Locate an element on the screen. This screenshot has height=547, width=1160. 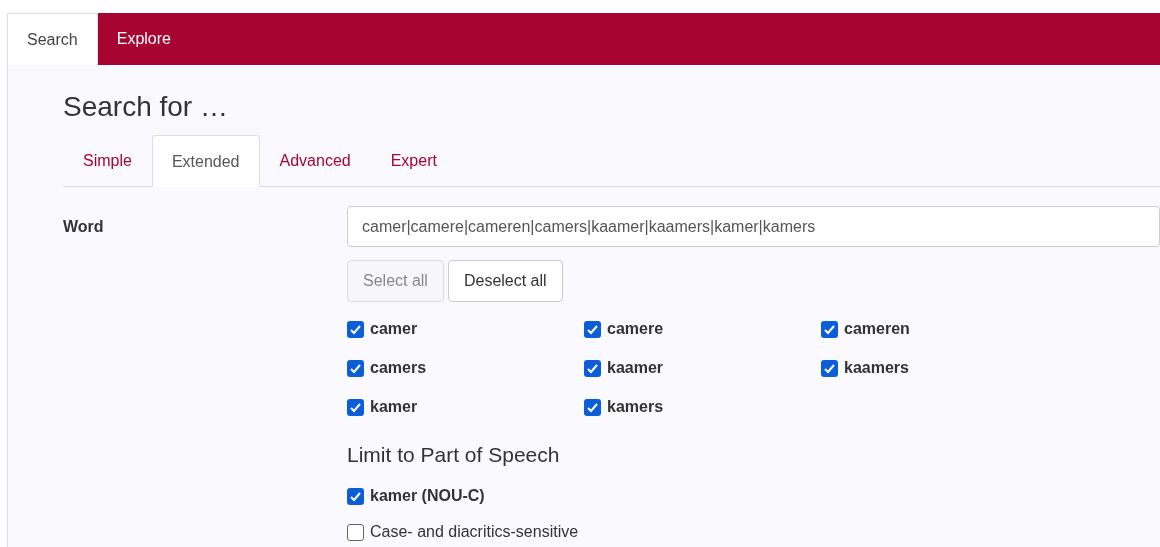
option-label: kamers is located at coordinates (635, 407).